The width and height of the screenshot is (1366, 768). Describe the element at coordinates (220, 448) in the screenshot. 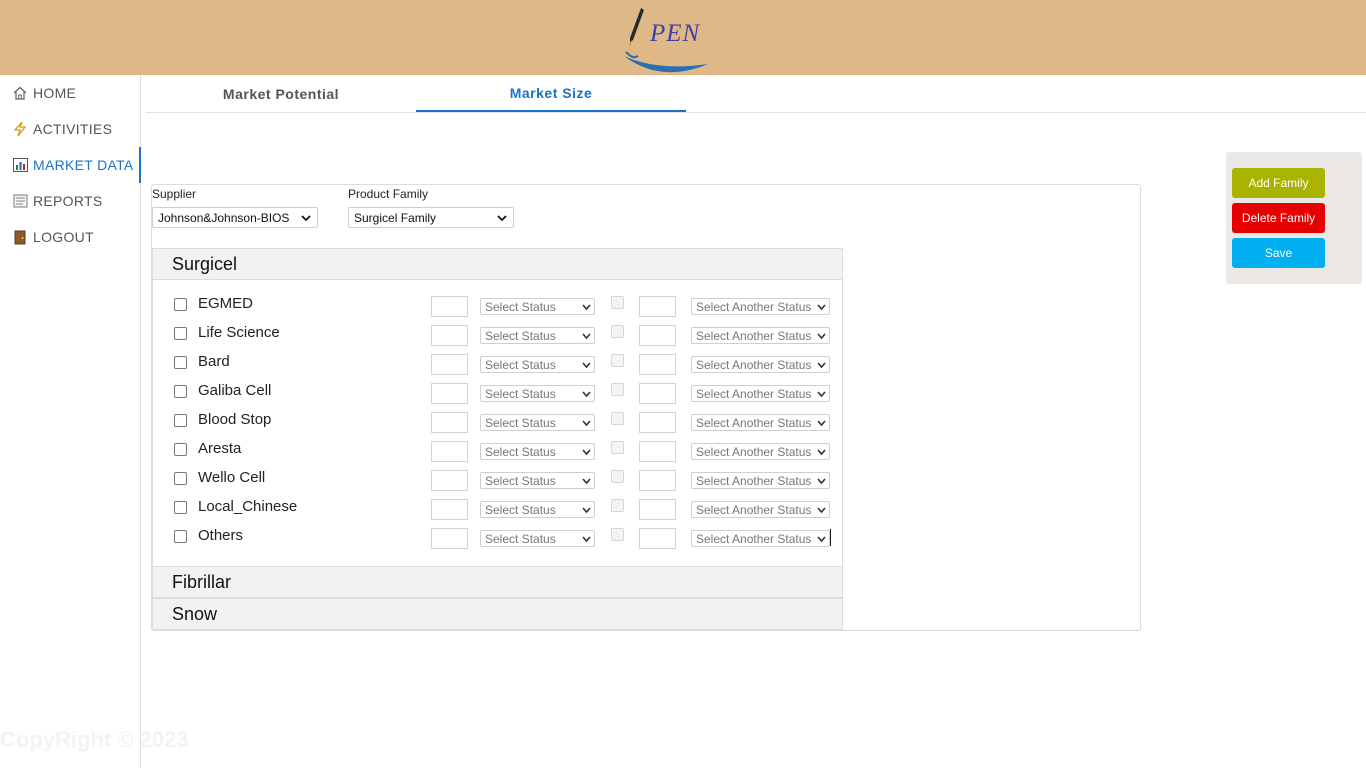

I see `product-name: Aresta` at that location.